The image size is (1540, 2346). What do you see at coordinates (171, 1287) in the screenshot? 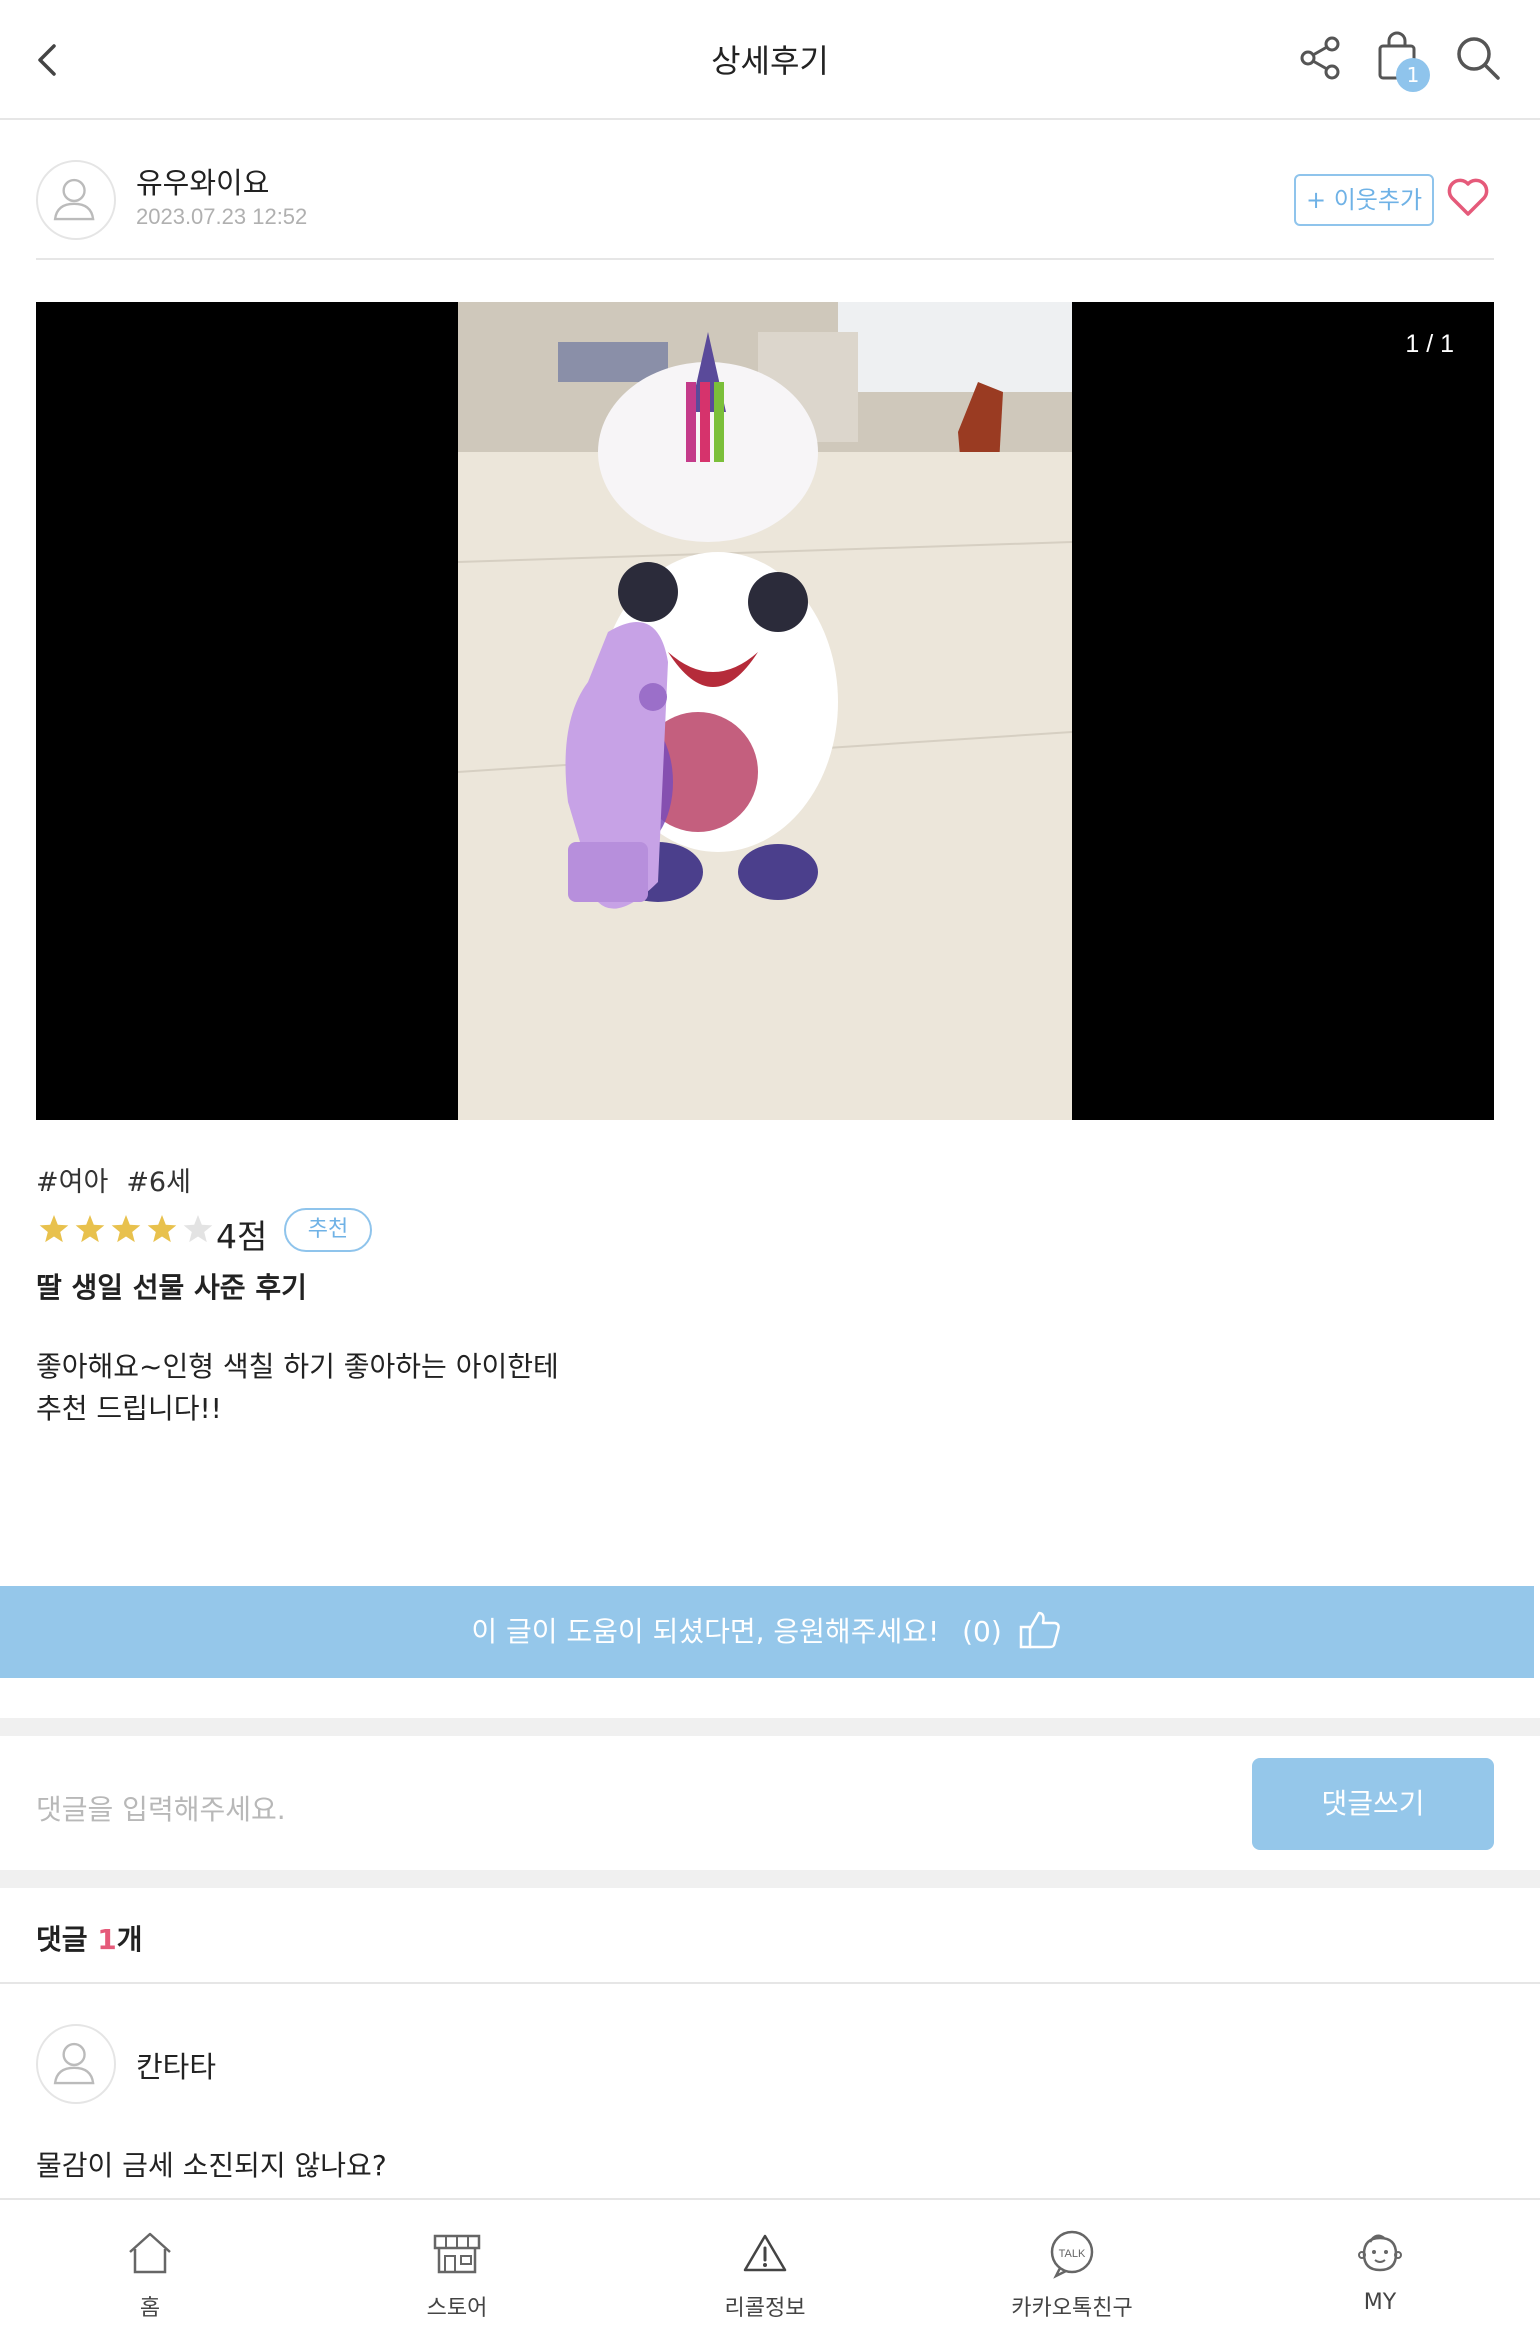
I see `review-title: 딸 생일 선물 사준 후기` at bounding box center [171, 1287].